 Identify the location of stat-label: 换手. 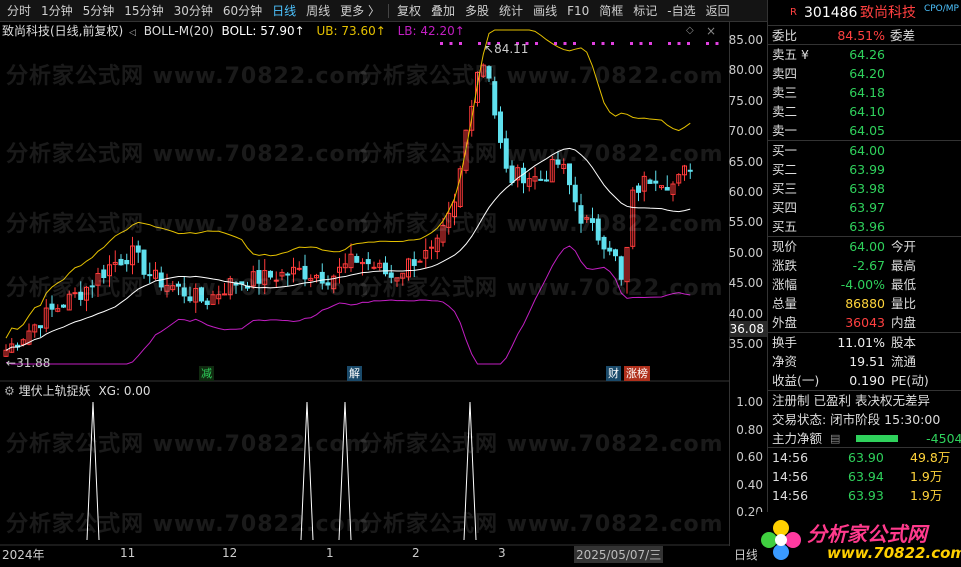
(785, 342).